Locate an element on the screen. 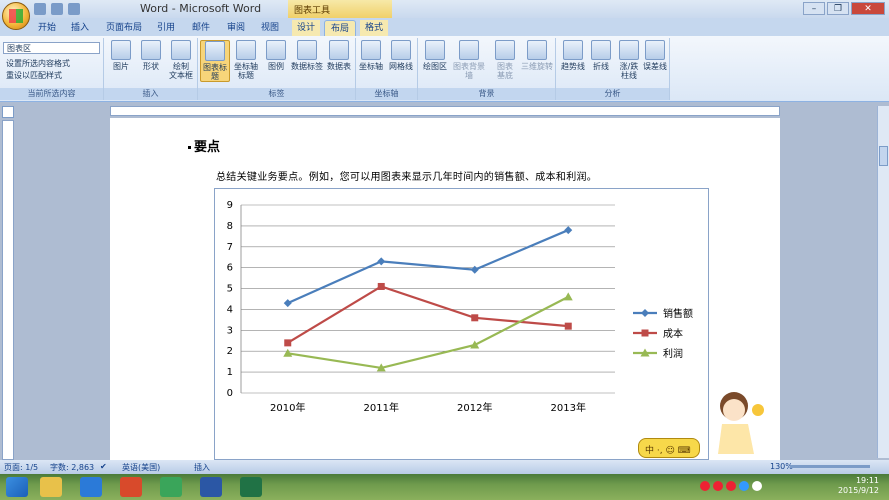  minimize-button: – is located at coordinates (814, 8).